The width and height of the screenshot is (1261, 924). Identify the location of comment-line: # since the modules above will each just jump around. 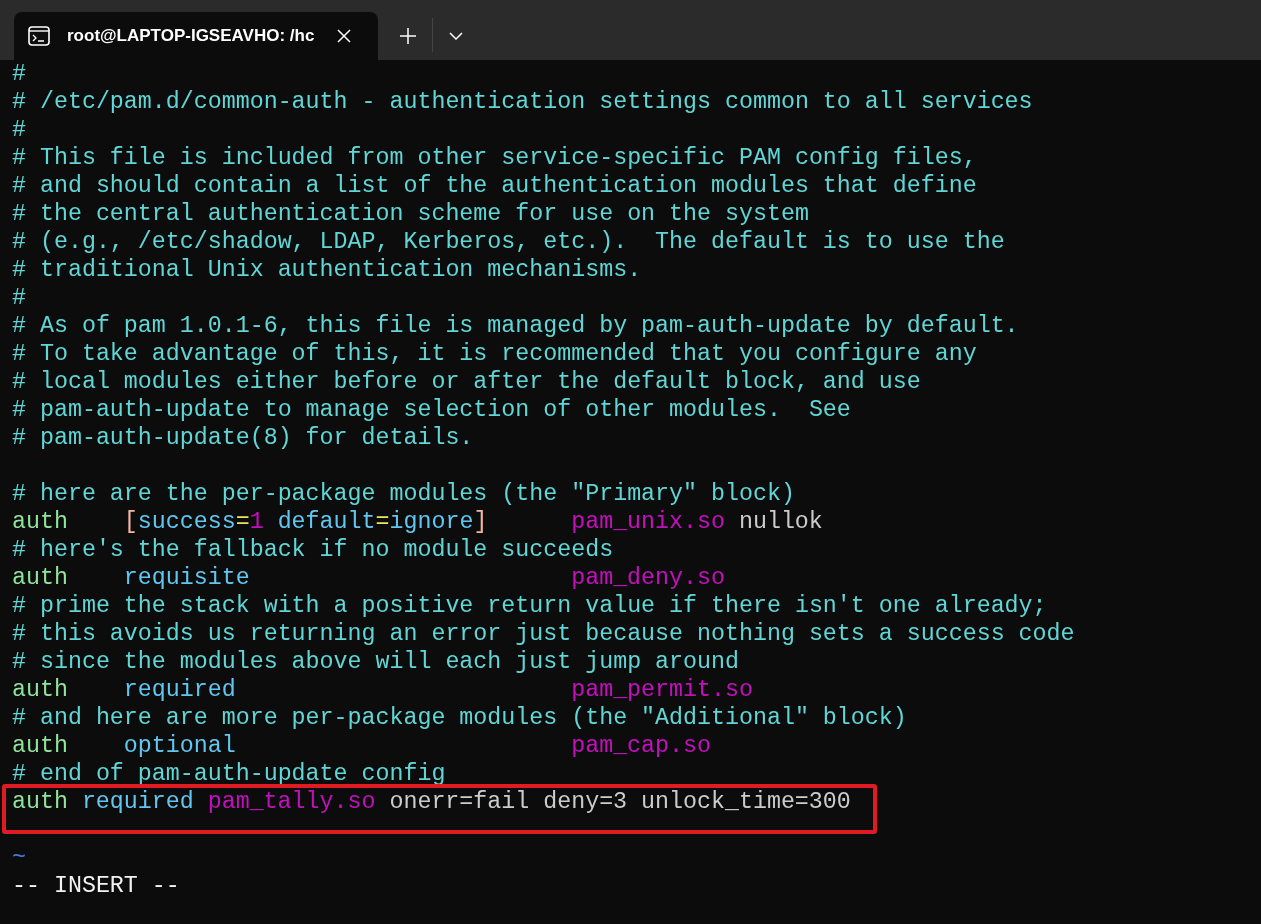
(375, 662).